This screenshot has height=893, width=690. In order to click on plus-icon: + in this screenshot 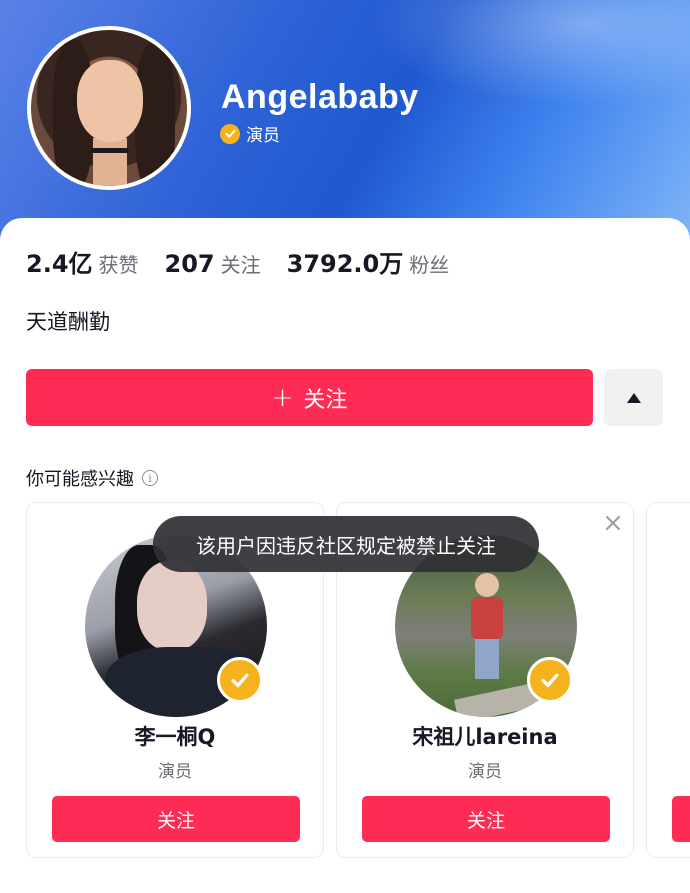, I will do `click(282, 397)`.